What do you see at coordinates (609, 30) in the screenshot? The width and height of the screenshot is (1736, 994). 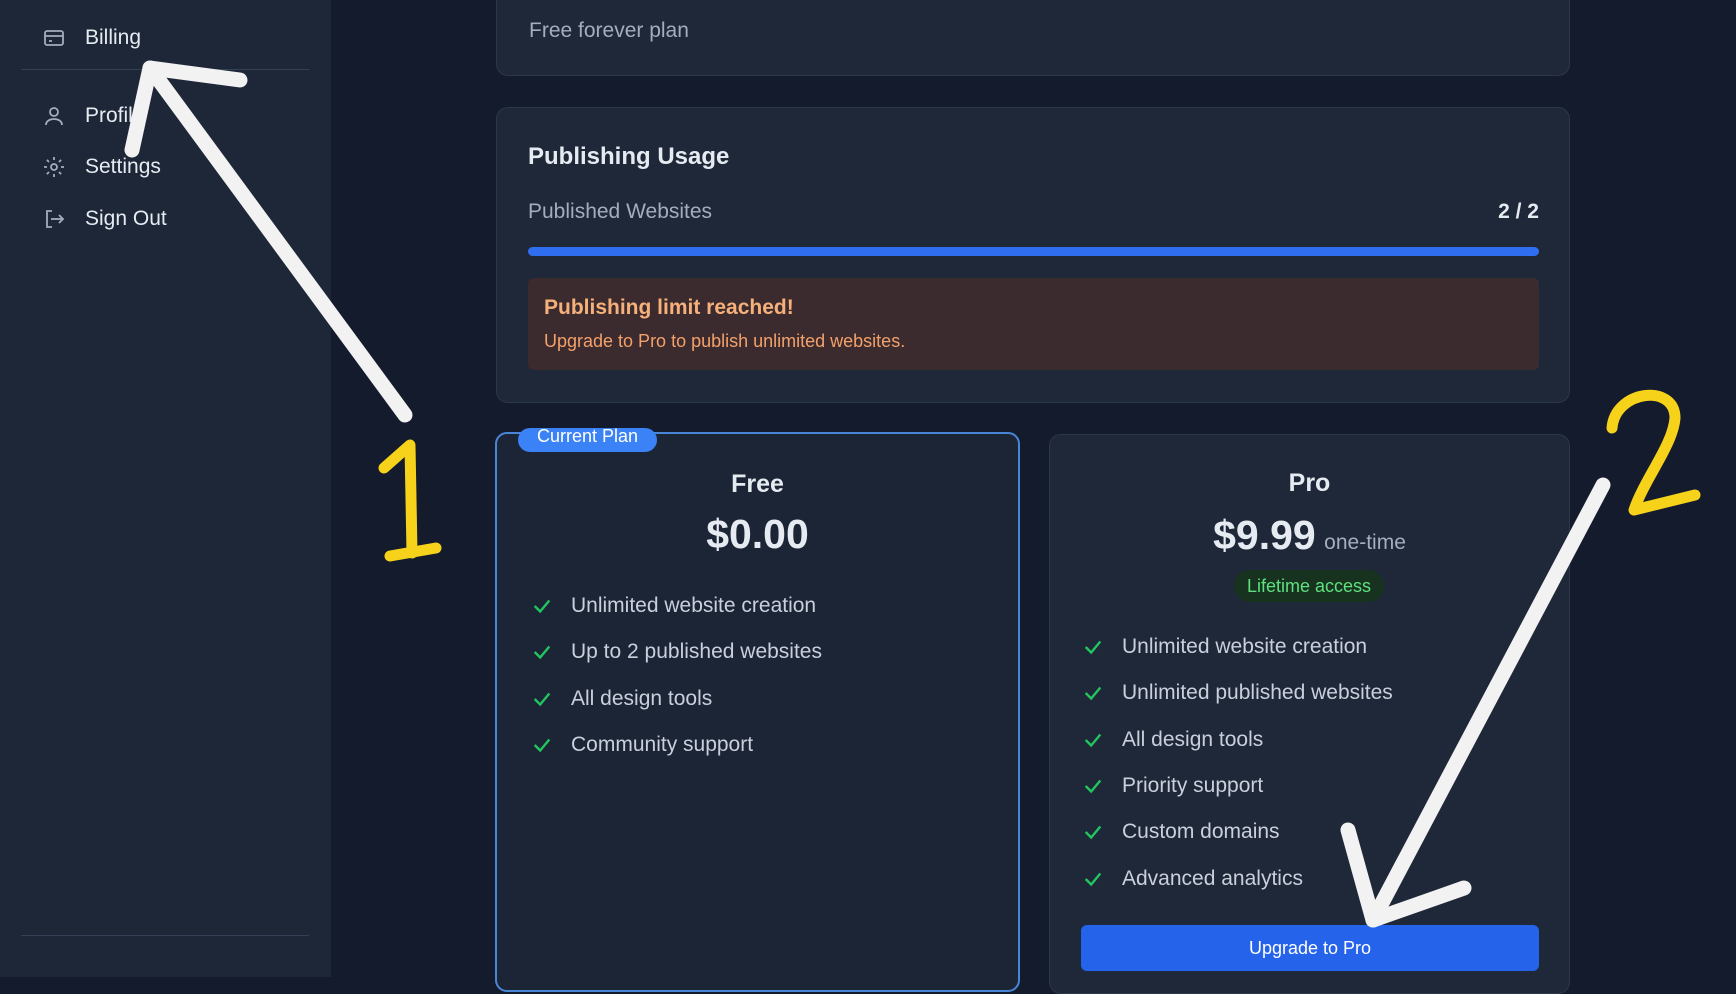 I see `plan-subtitle: Free forever plan` at bounding box center [609, 30].